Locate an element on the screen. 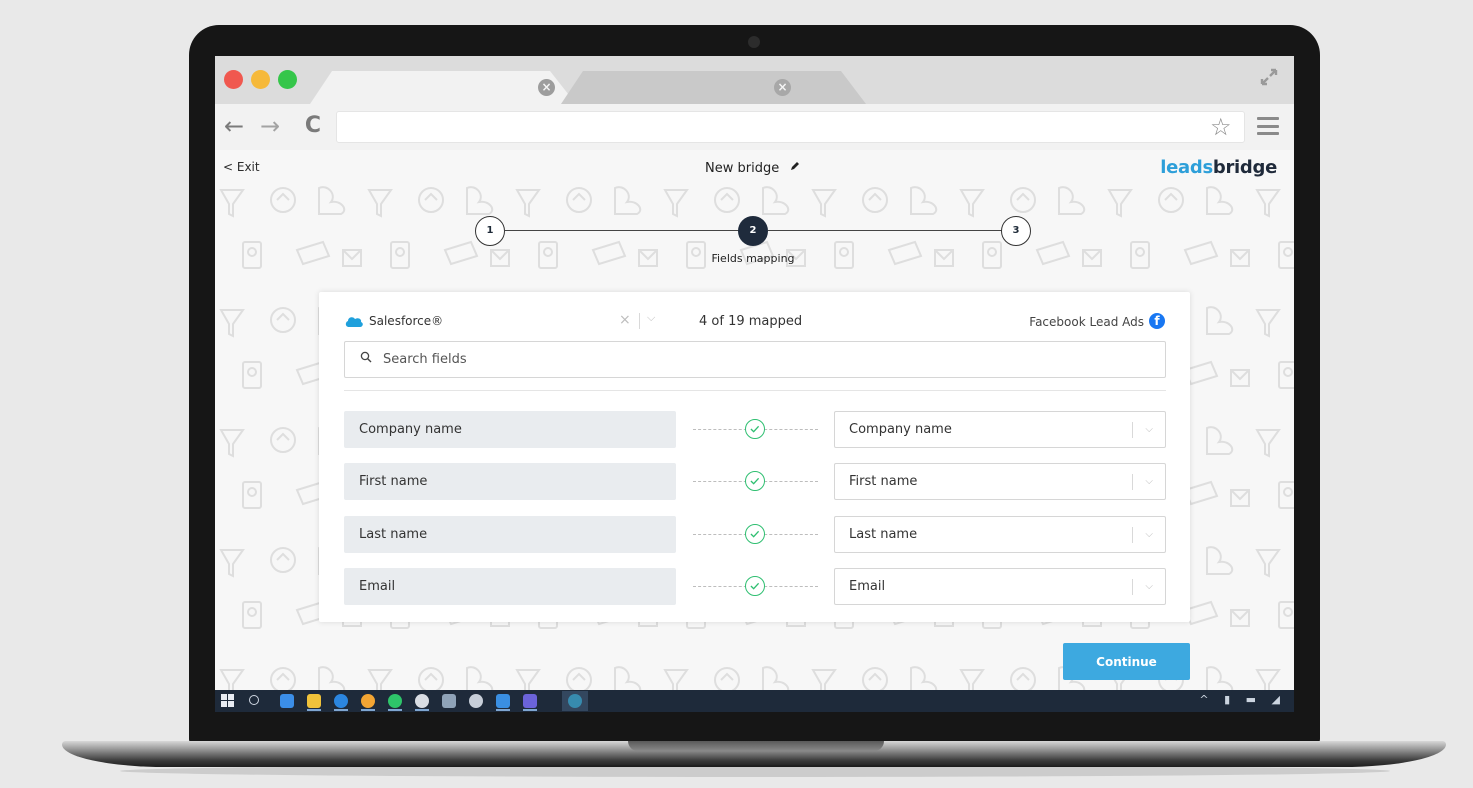 Image resolution: width=1473 pixels, height=788 pixels. app-header: < Exit New bridge leadsbridge is located at coordinates (754, 167).